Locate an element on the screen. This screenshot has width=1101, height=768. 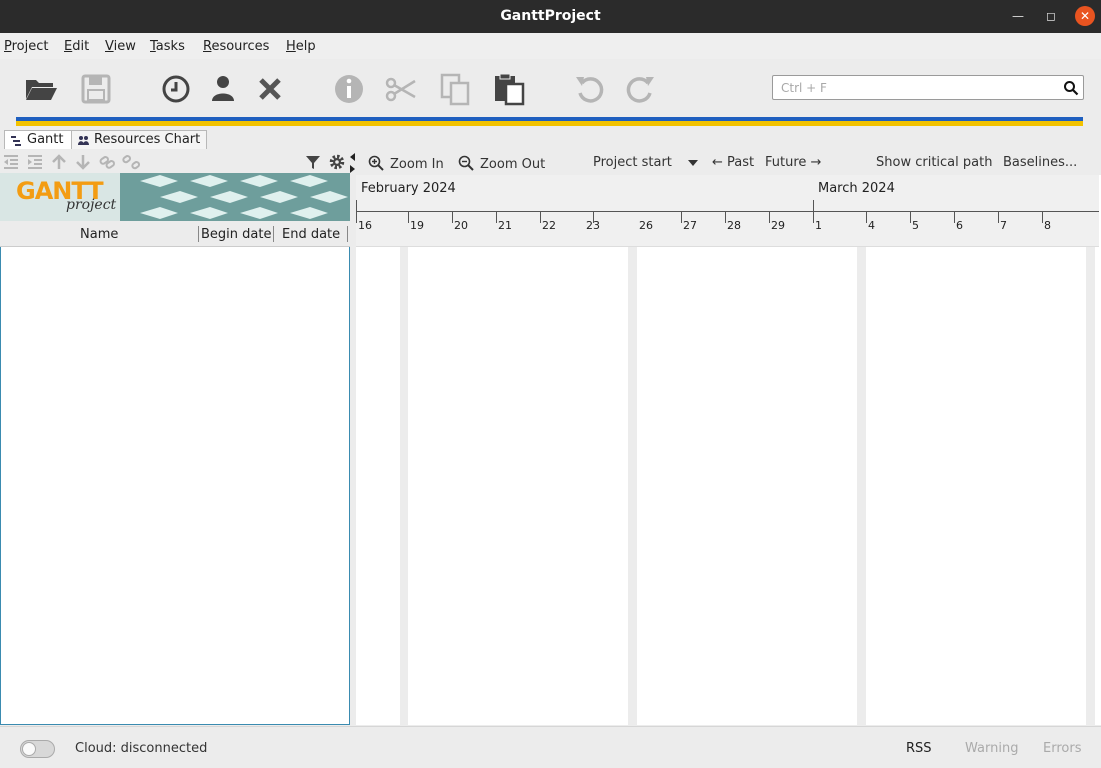
move-down-icon is located at coordinates (83, 162).